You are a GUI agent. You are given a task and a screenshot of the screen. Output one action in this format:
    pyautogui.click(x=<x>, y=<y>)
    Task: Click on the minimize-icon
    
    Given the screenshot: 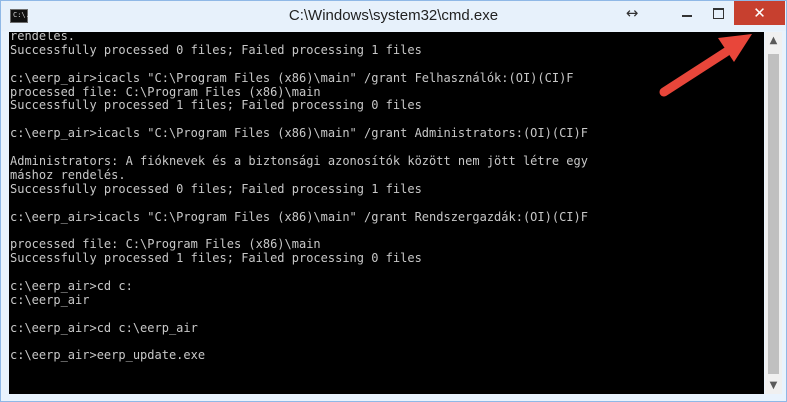 What is the action you would take?
    pyautogui.click(x=687, y=16)
    